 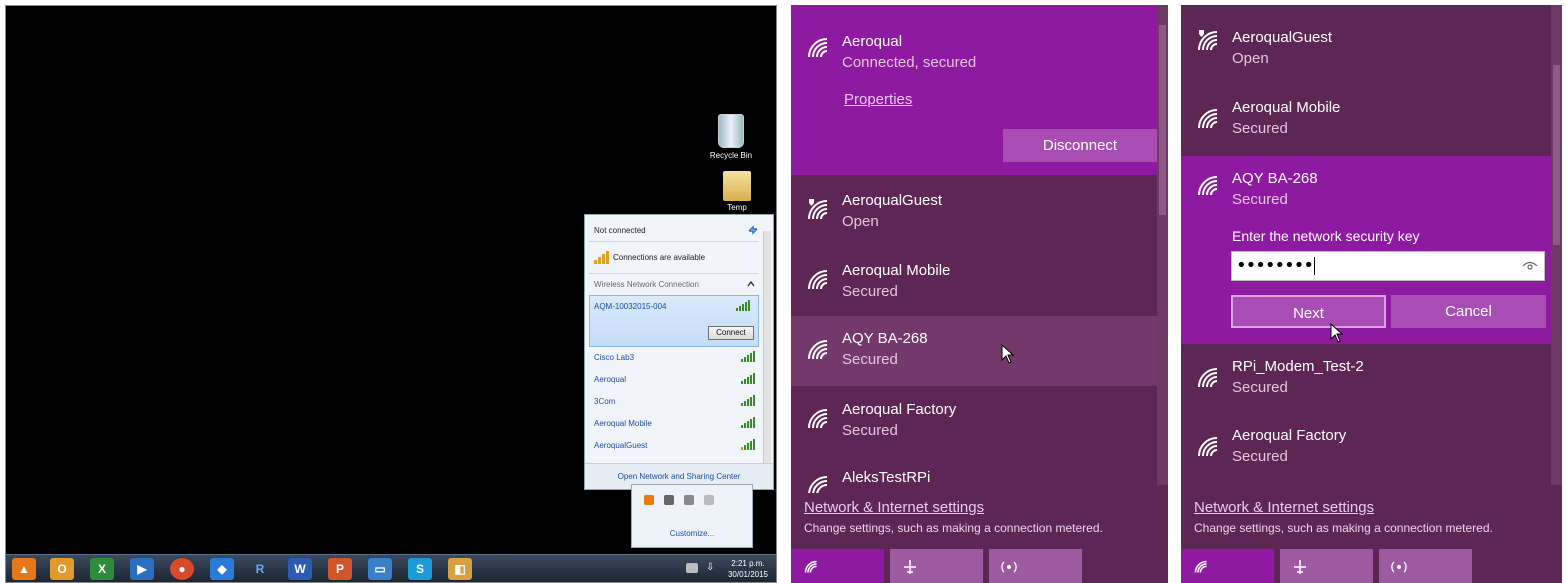 I want to click on network-status: Open, so click(x=1250, y=58).